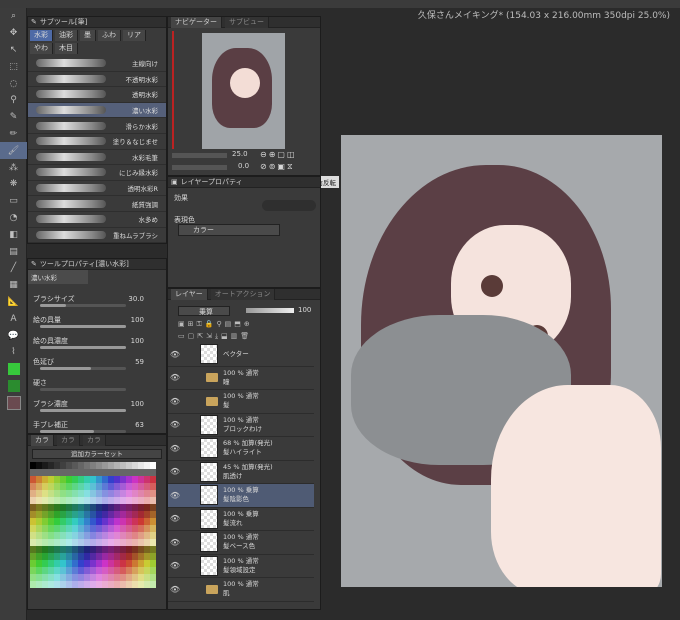  What do you see at coordinates (13, 33) in the screenshot?
I see `move-icon: ✥` at bounding box center [13, 33].